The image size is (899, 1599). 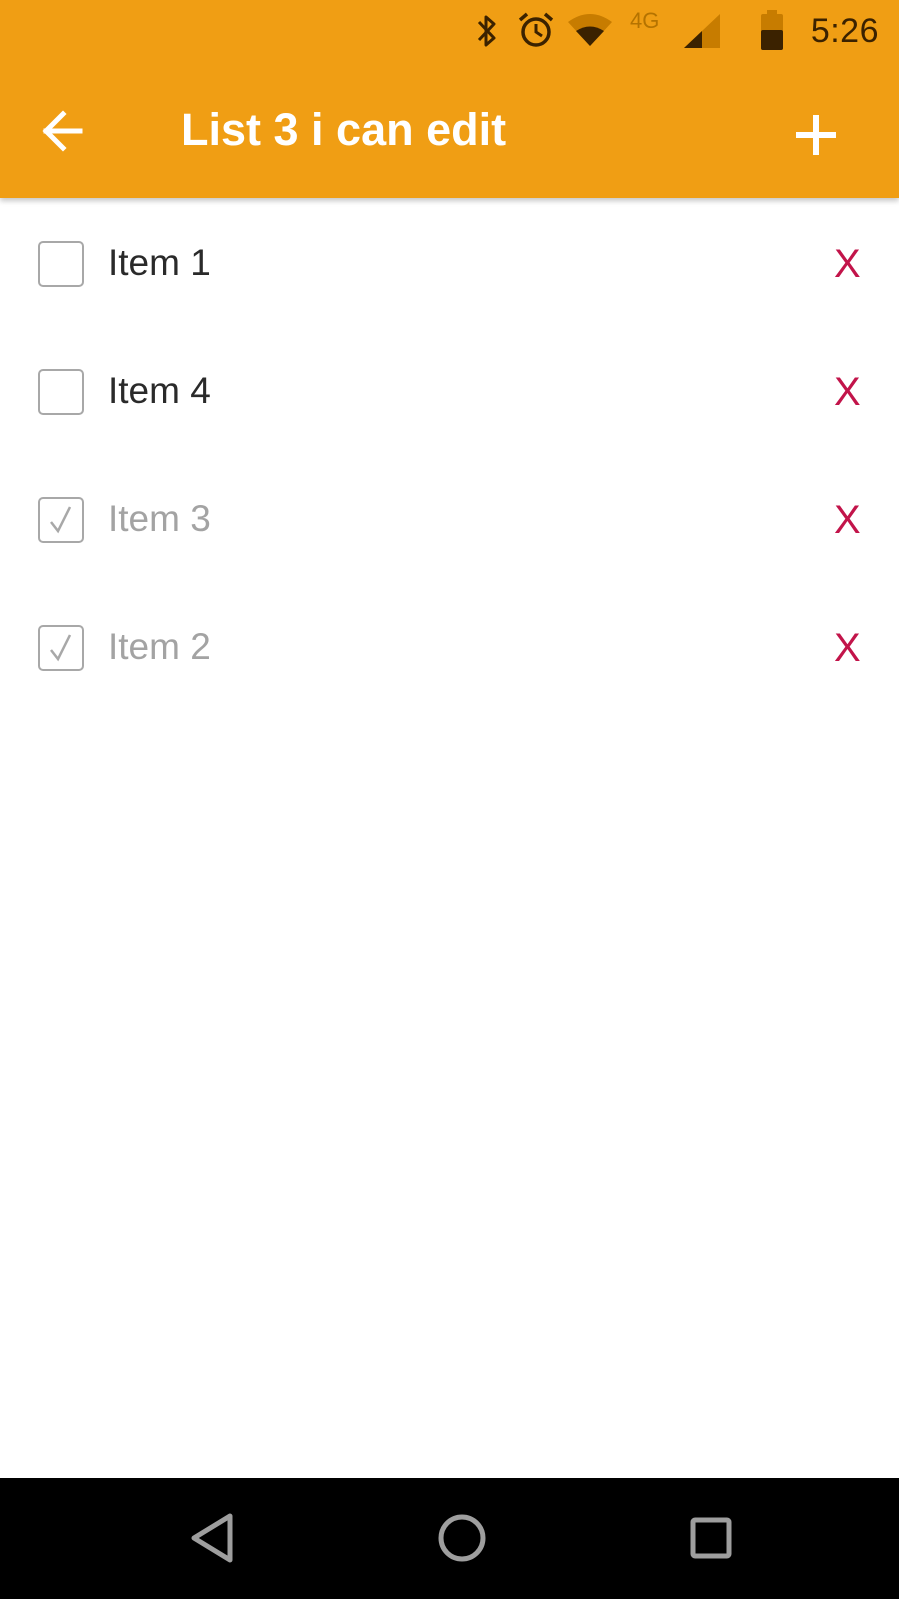 I want to click on clock: 5:26, so click(x=844, y=31).